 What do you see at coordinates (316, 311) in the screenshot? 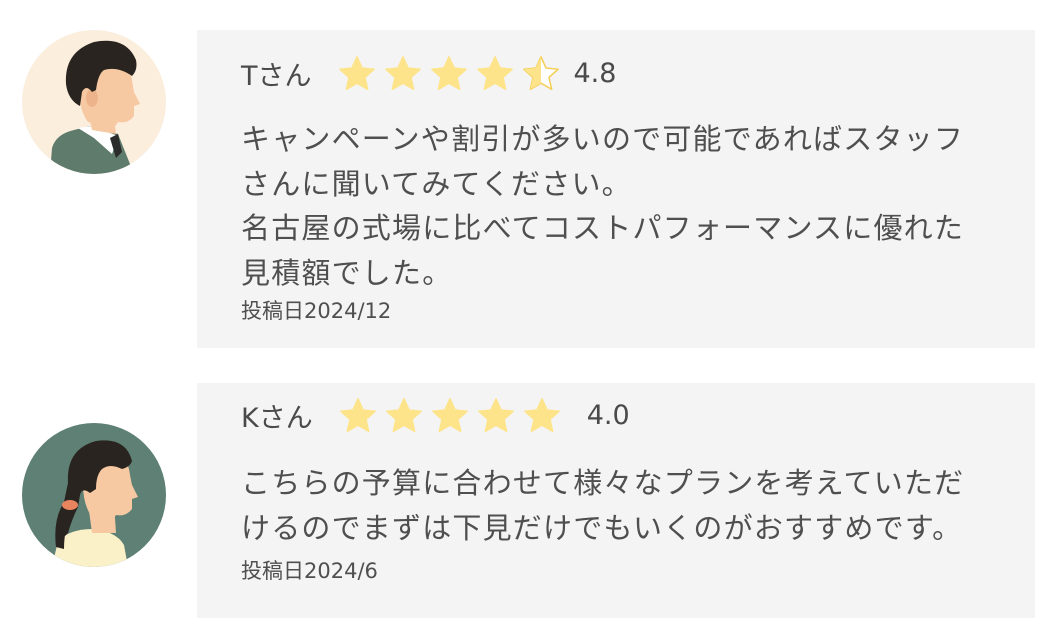
I see `post-date: 投稿日2024/12` at bounding box center [316, 311].